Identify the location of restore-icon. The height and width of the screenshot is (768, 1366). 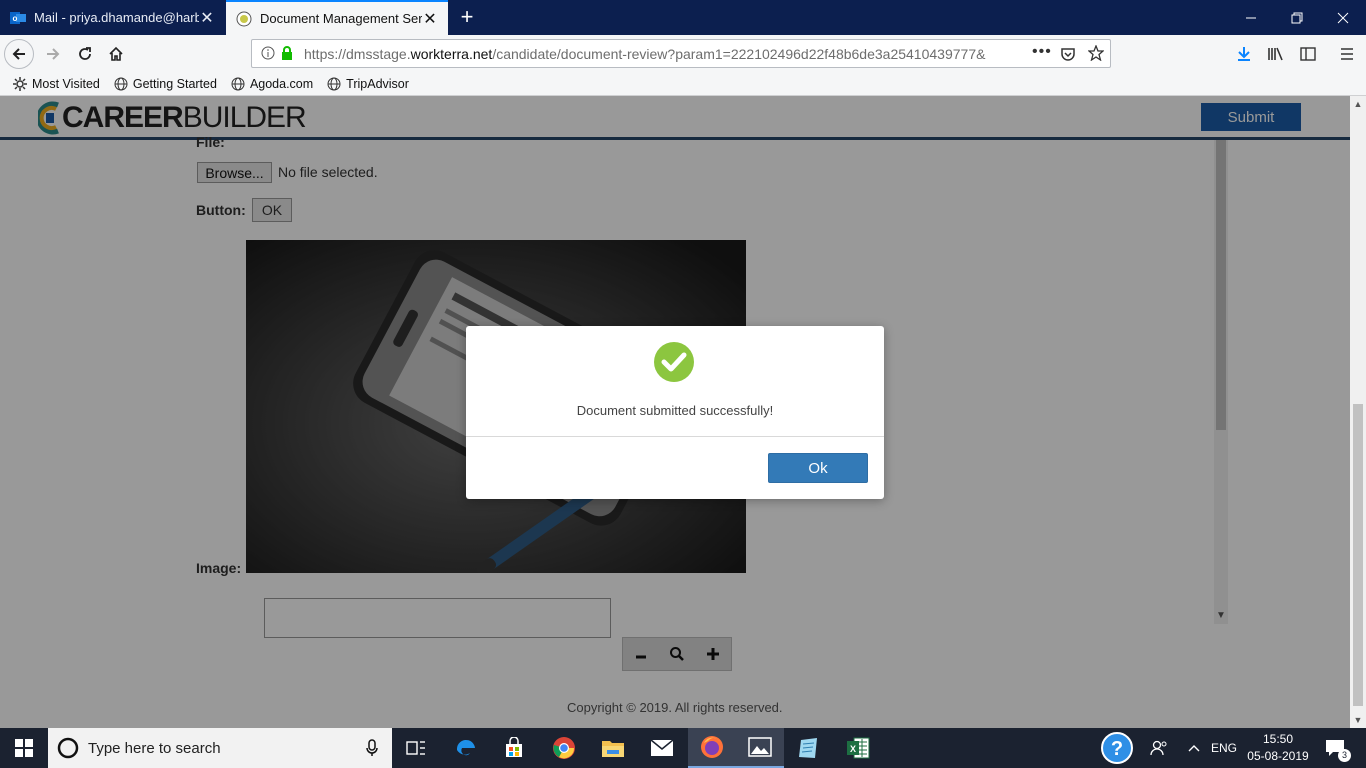
(1297, 17).